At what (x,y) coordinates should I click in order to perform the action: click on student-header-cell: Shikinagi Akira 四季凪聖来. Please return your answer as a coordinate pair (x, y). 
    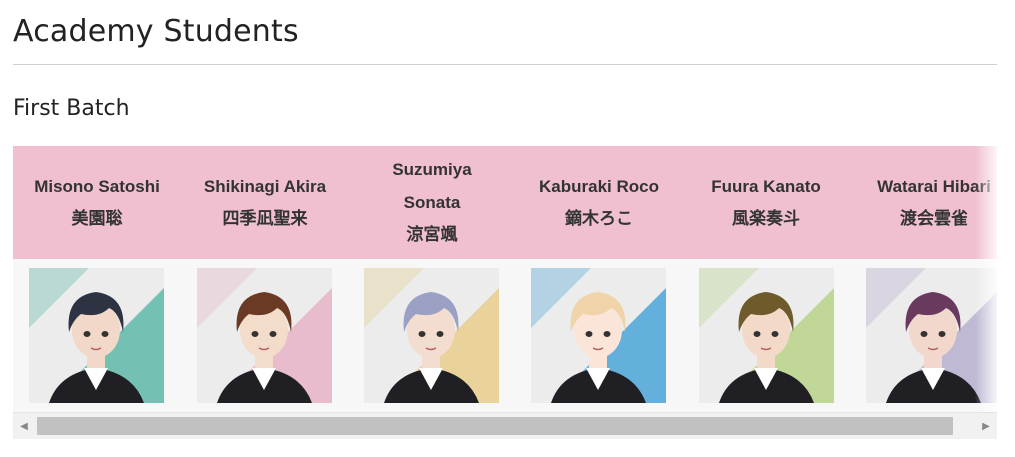
    Looking at the image, I should click on (265, 202).